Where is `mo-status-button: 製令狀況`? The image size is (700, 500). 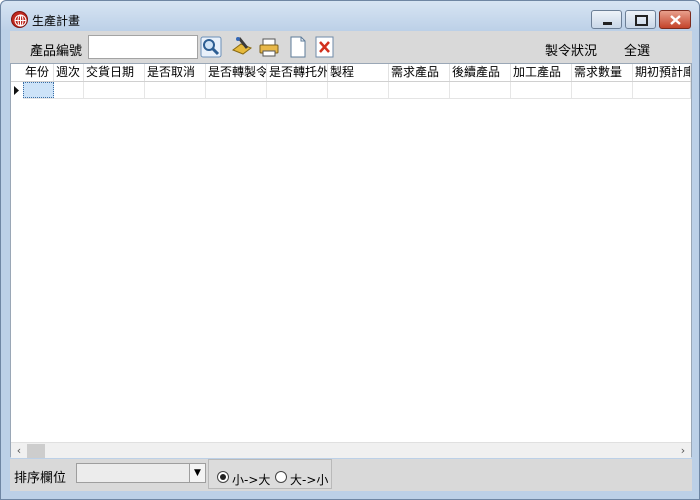
mo-status-button: 製令狀況 is located at coordinates (571, 49).